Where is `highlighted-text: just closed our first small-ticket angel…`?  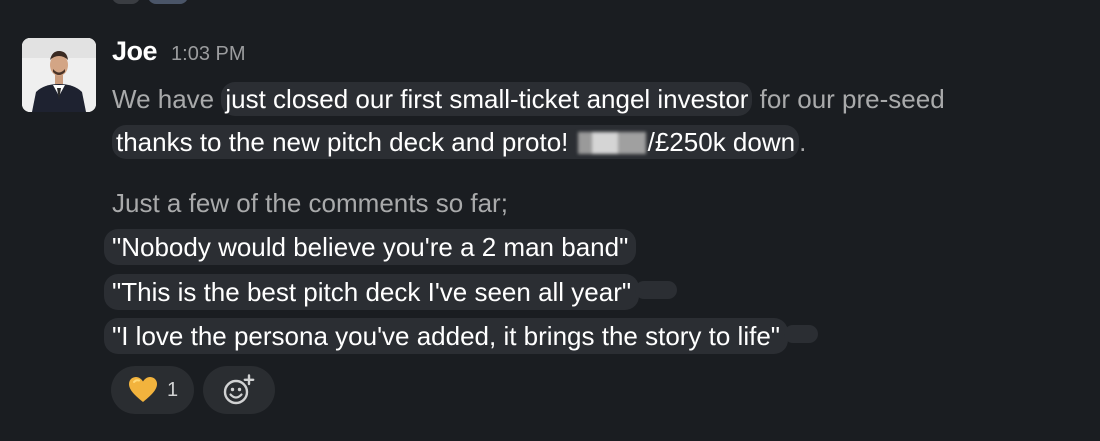 highlighted-text: just closed our first small-ticket angel… is located at coordinates (487, 99).